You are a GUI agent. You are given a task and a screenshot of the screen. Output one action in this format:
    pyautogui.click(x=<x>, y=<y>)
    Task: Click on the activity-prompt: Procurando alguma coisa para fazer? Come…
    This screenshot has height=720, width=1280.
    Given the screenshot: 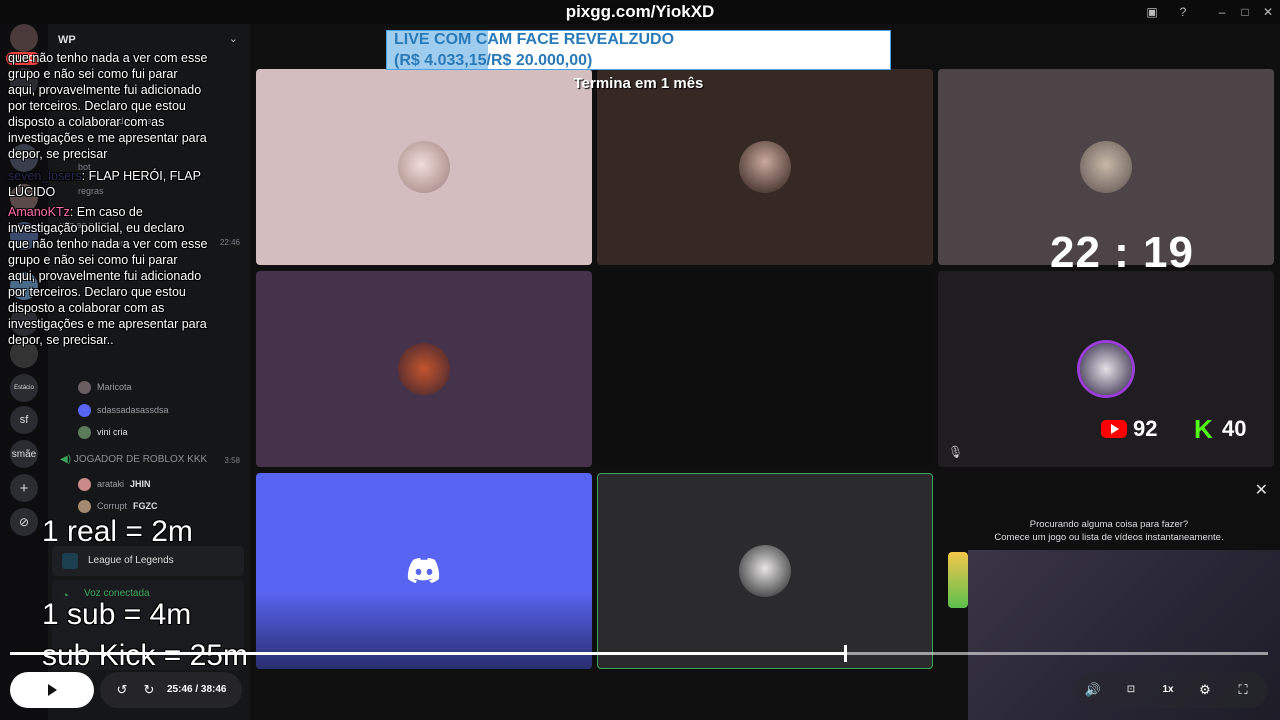 What is the action you would take?
    pyautogui.click(x=1109, y=531)
    